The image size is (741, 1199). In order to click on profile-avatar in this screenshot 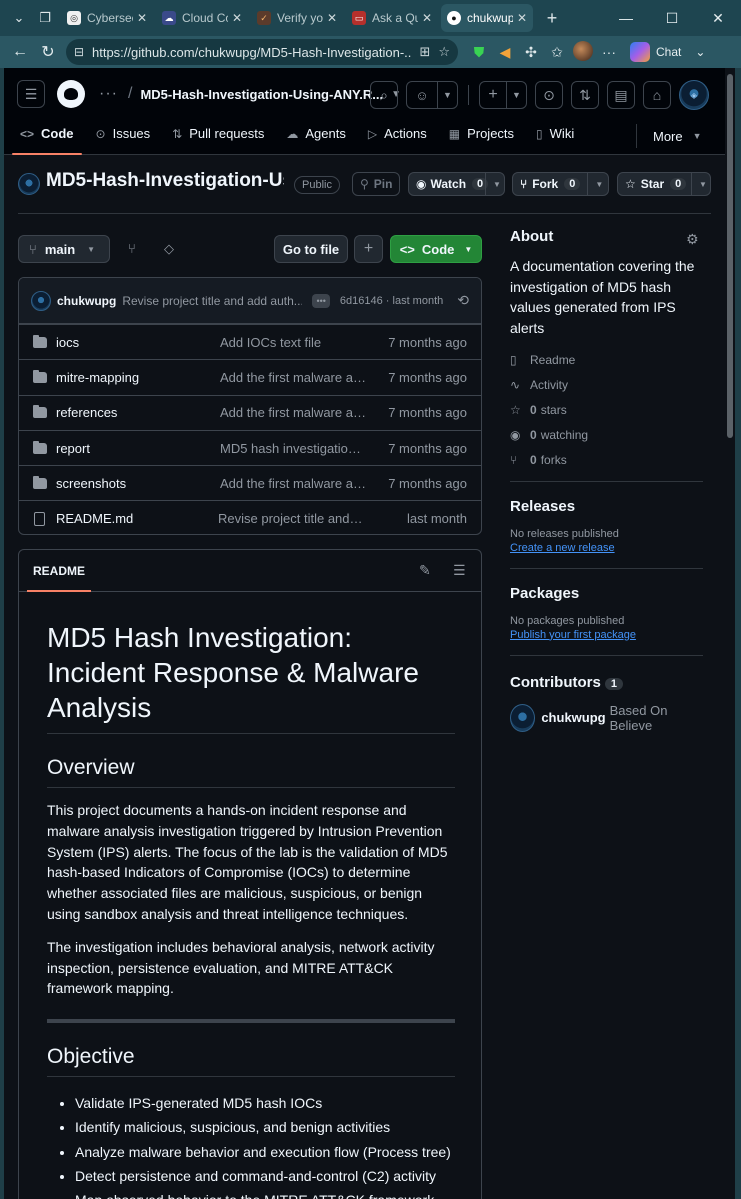, I will do `click(583, 52)`.